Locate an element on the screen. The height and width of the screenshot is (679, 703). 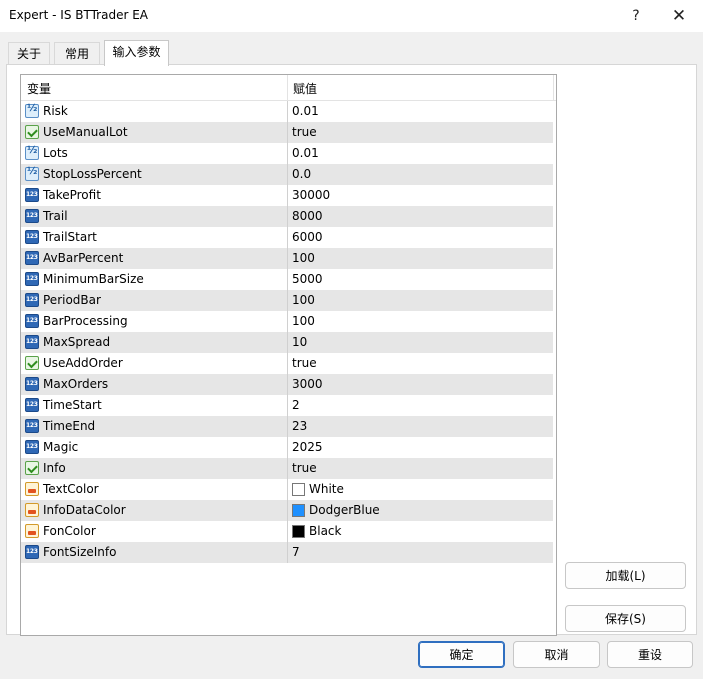
cancel-button: 取消 is located at coordinates (556, 654).